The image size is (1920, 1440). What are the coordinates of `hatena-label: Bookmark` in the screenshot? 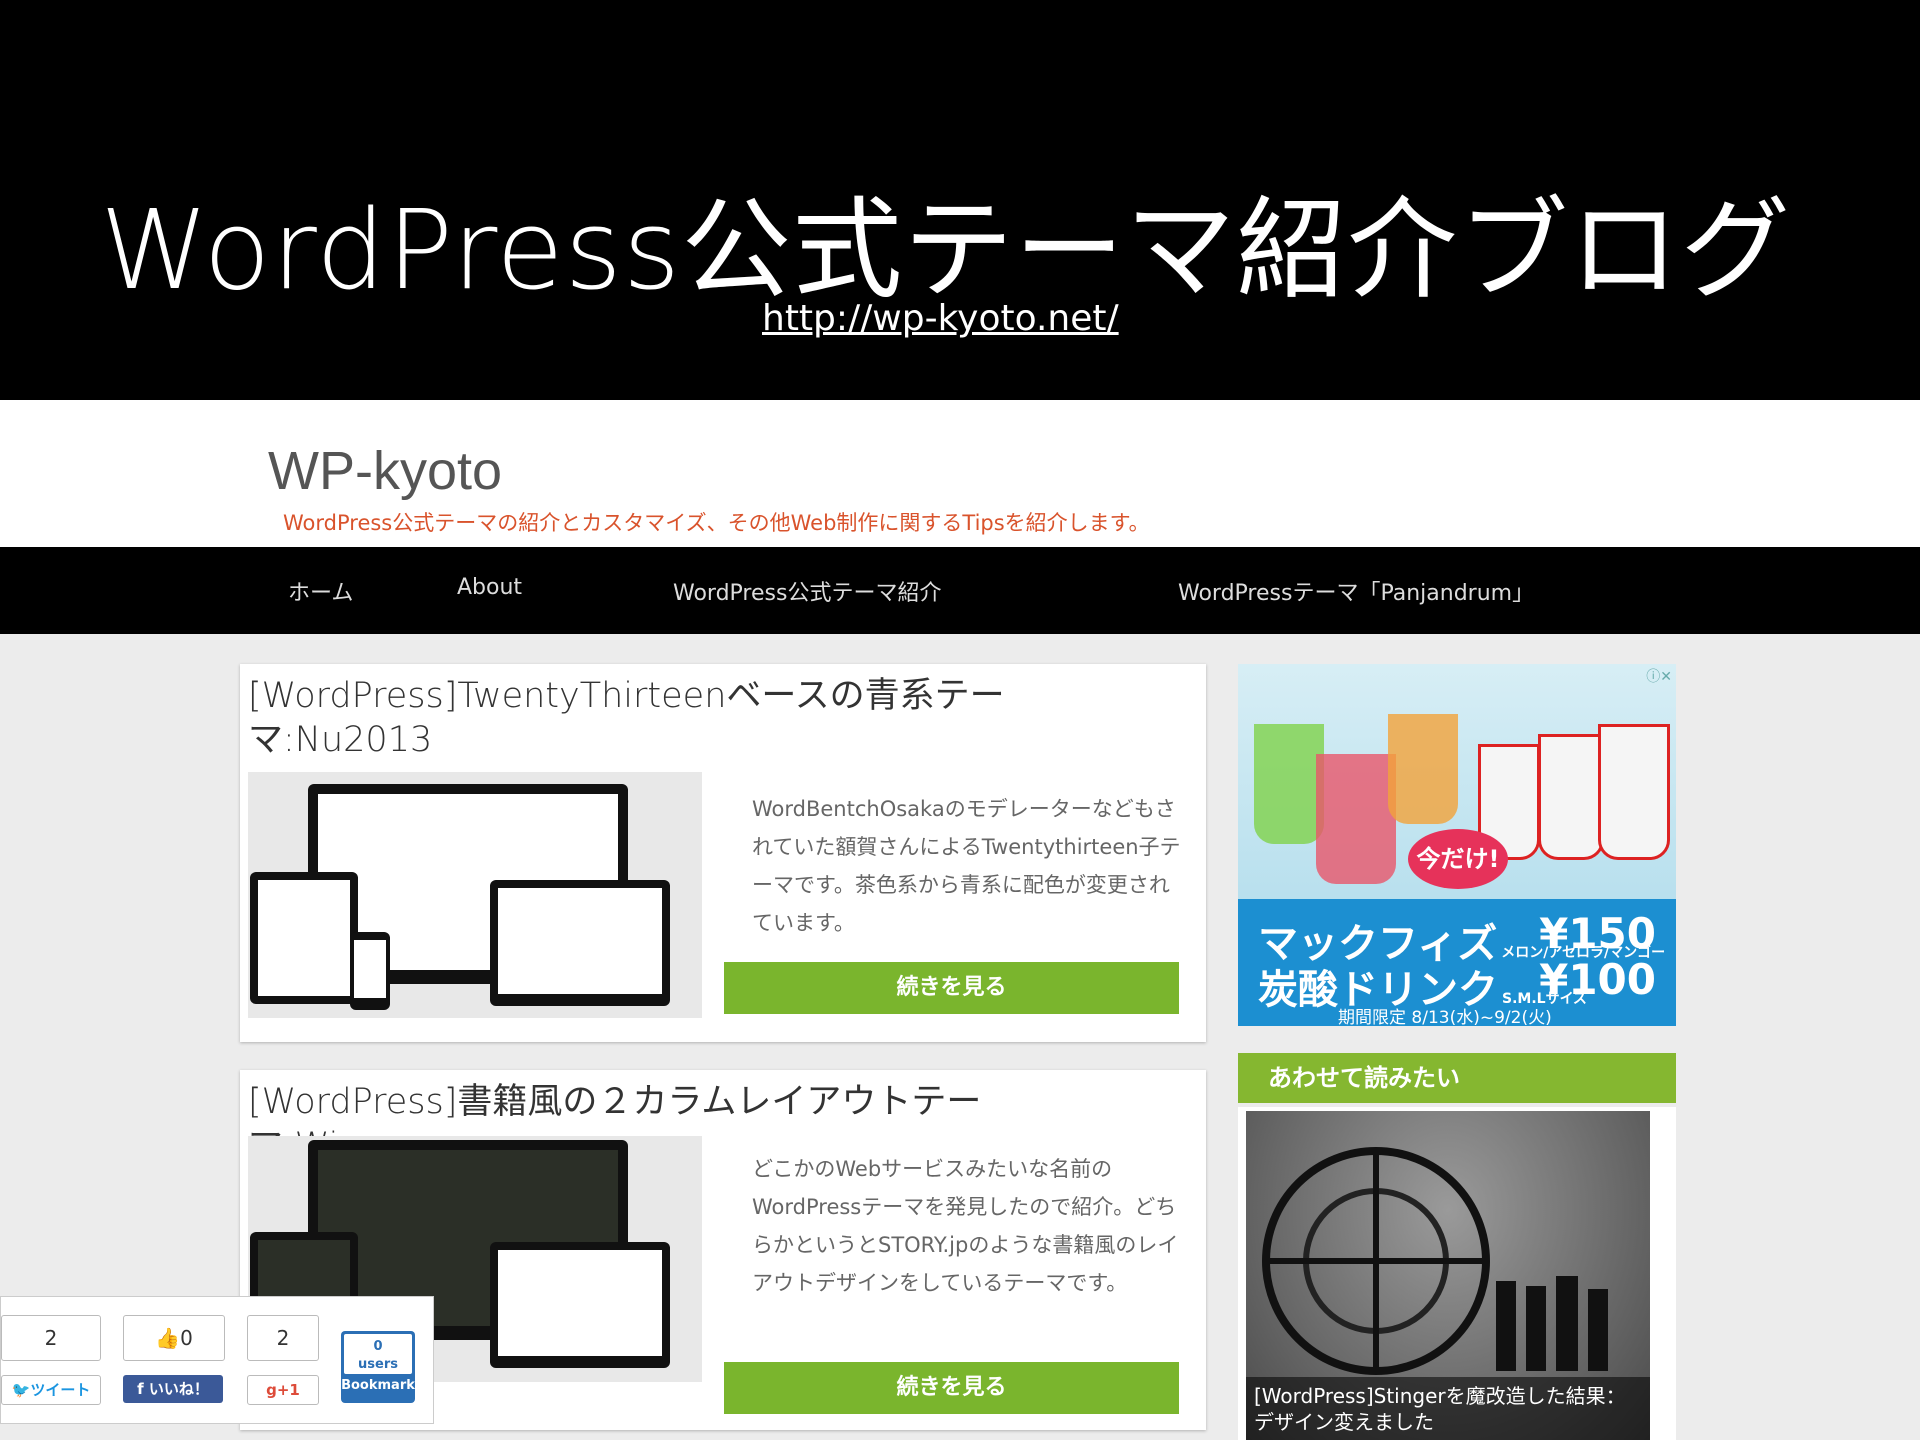 It's located at (378, 1385).